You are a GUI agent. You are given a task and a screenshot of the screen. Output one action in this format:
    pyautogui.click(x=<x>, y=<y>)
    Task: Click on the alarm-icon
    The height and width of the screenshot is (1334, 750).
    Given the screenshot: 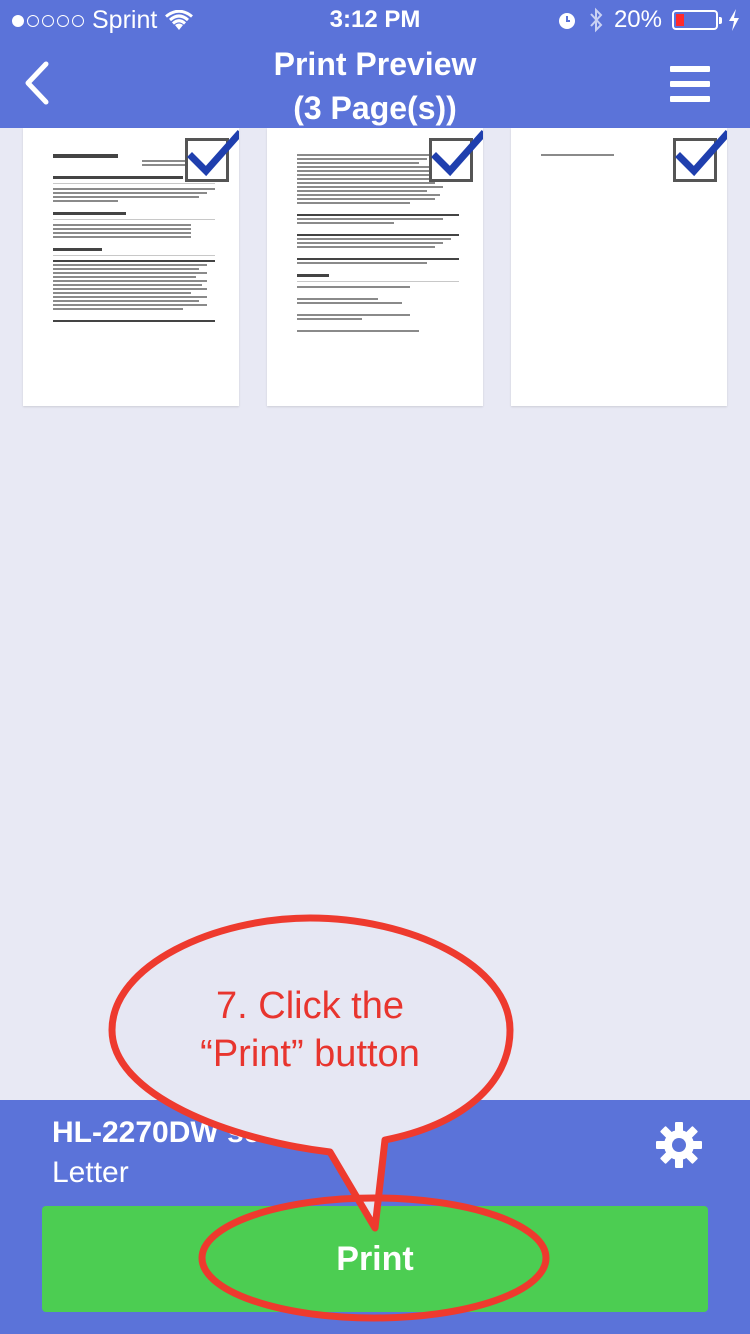 What is the action you would take?
    pyautogui.click(x=566, y=21)
    